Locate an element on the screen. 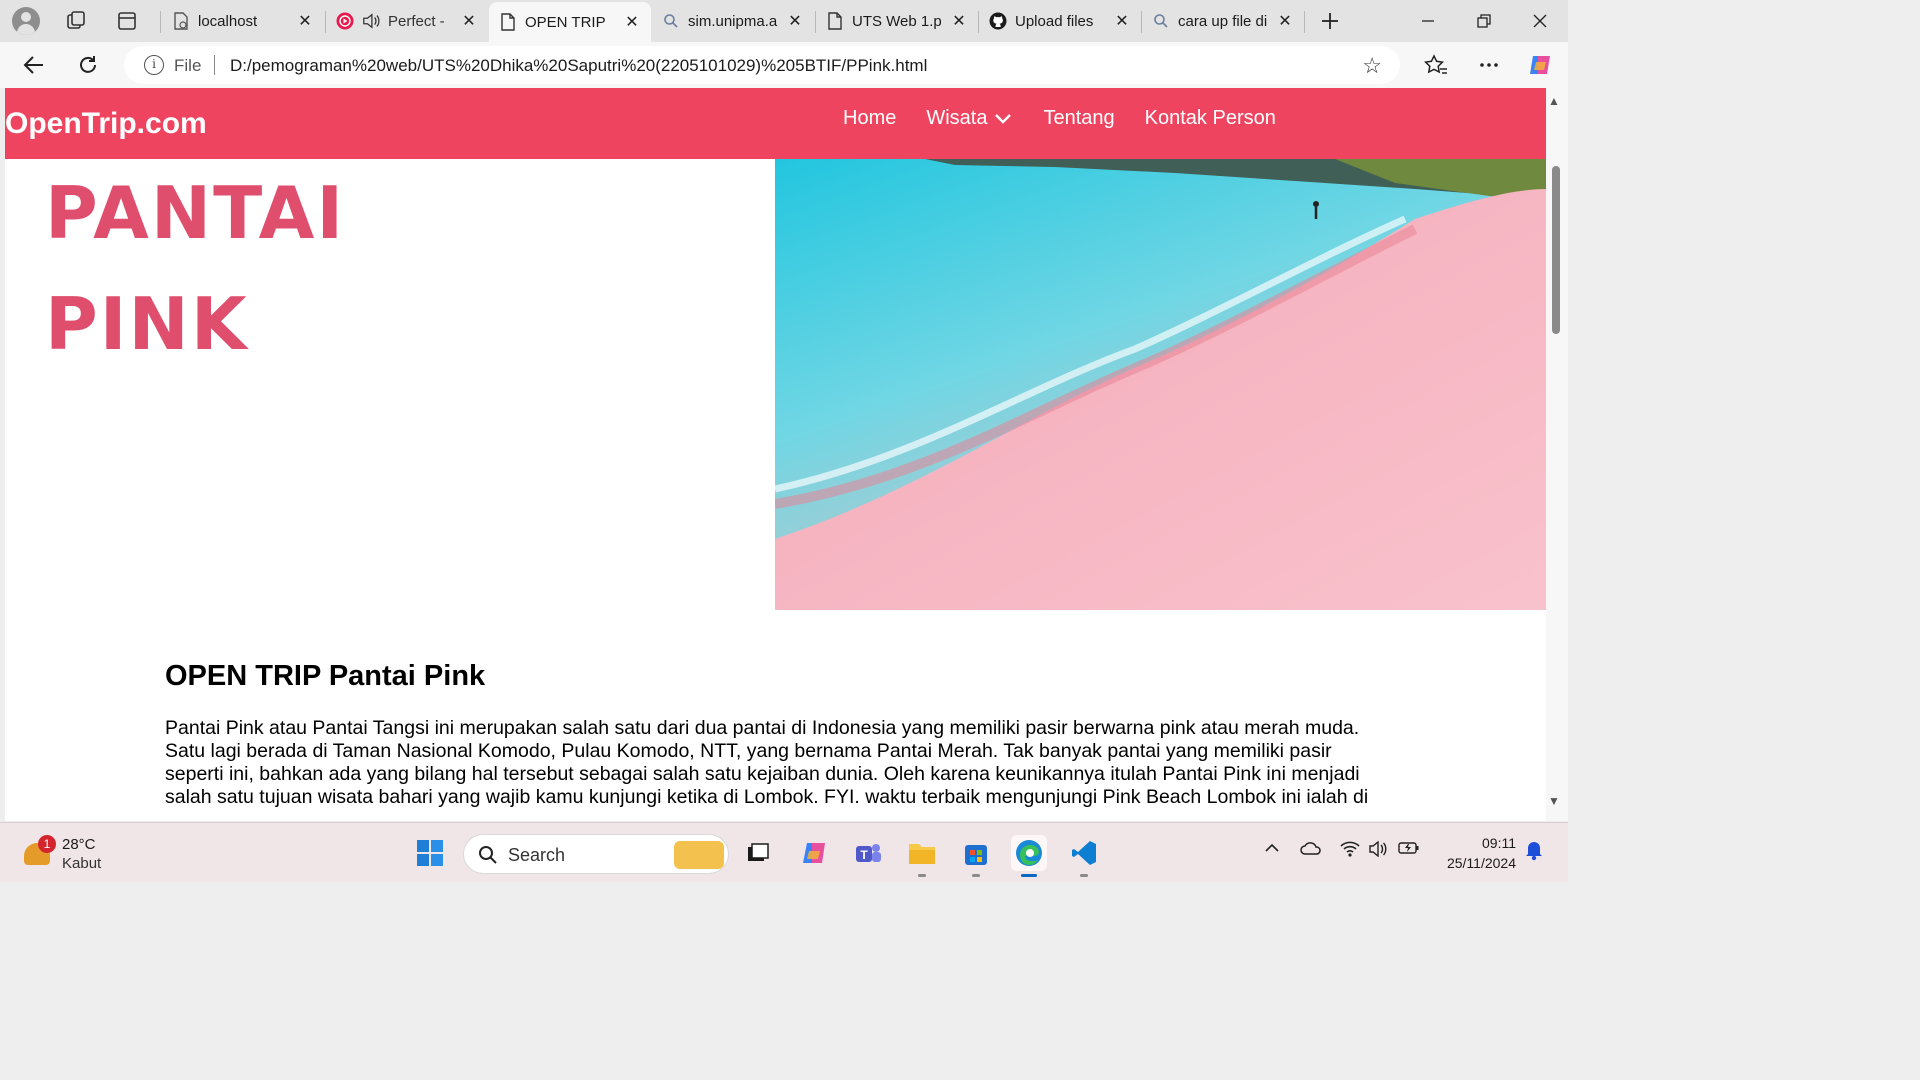  task-view-icon is located at coordinates (758, 853).